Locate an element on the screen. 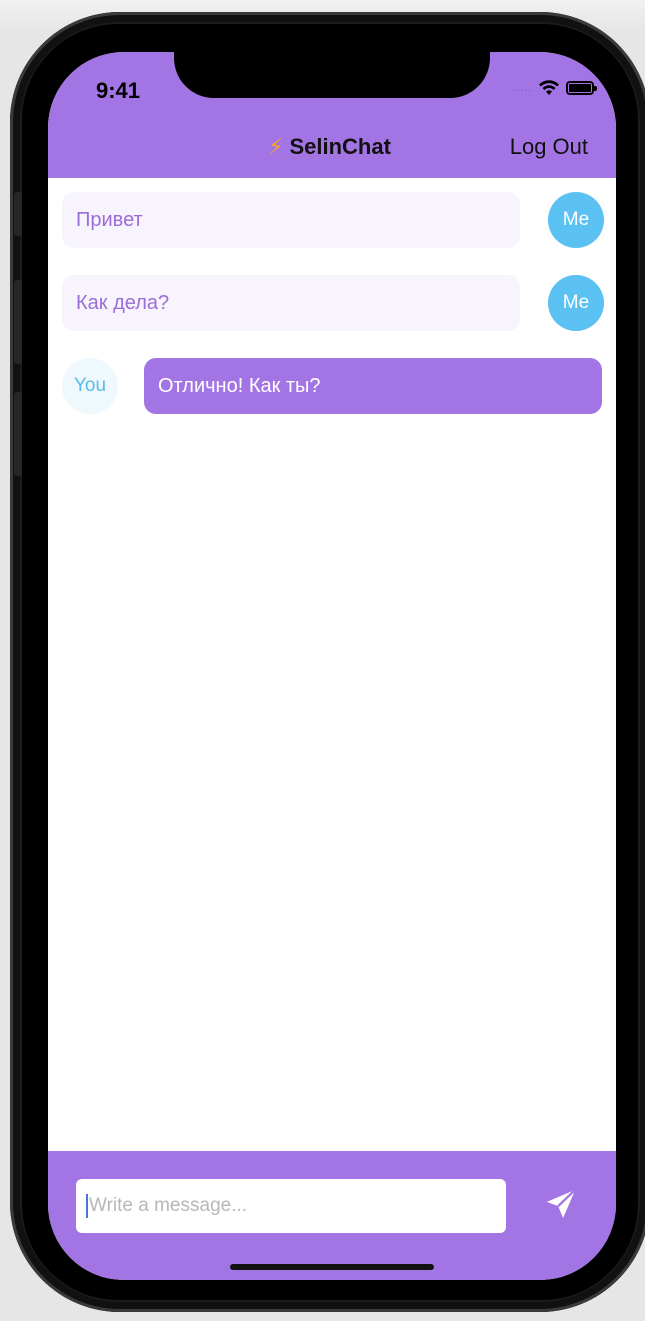 This screenshot has width=645, height=1321. lightning-bolt-icon: ⚡ is located at coordinates (276, 146).